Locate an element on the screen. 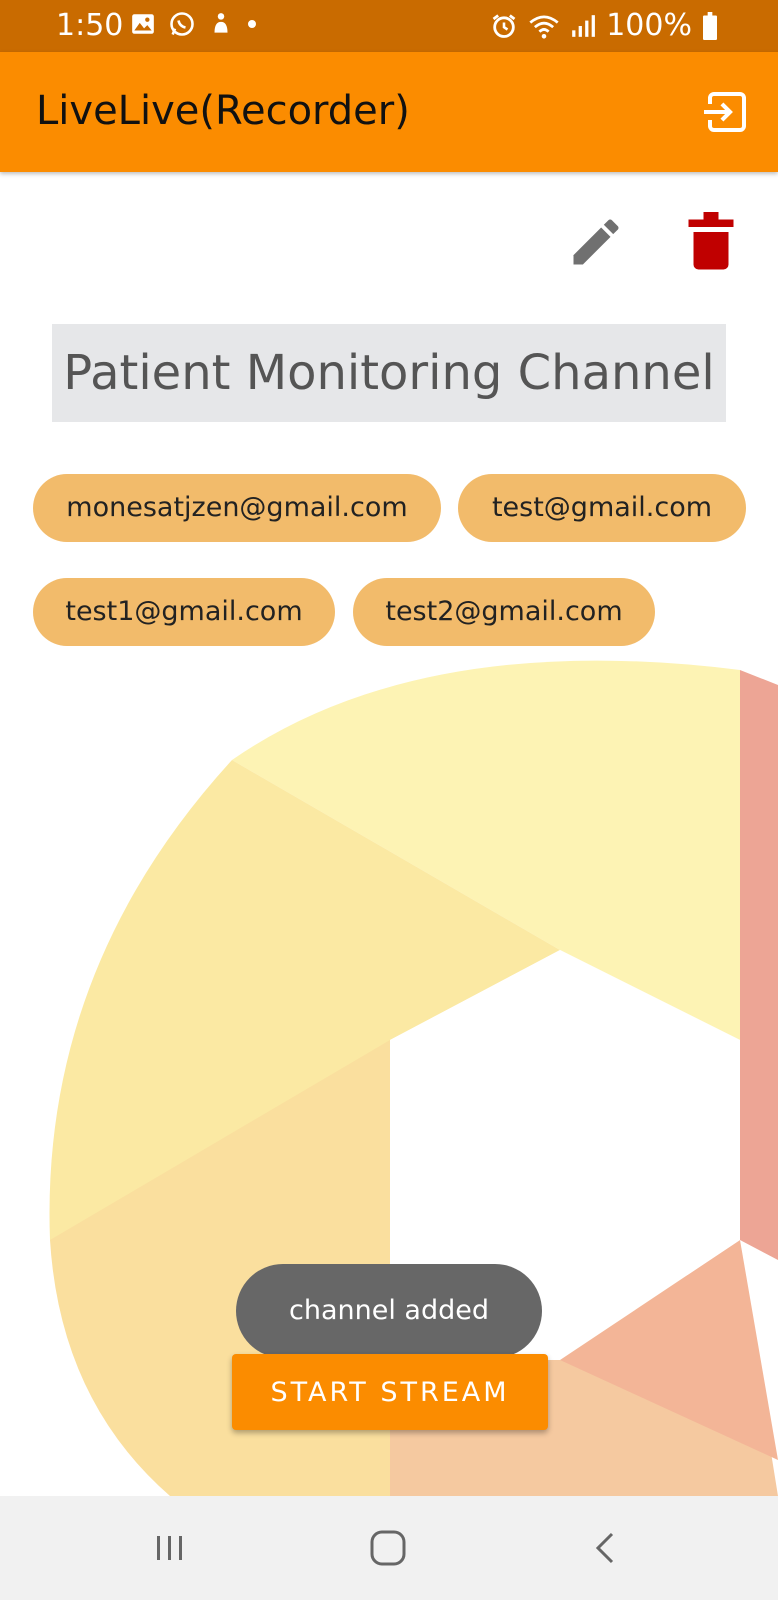  system-nav-bar is located at coordinates (389, 1548).